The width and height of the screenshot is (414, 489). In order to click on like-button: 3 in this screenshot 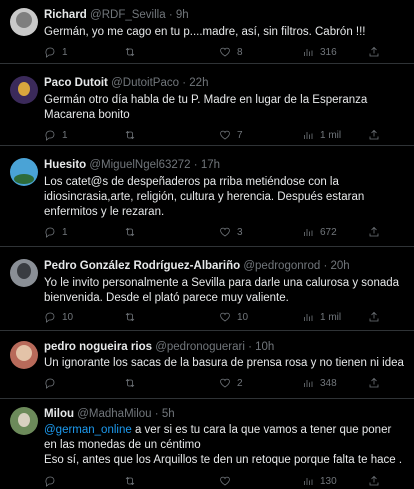, I will do `click(231, 232)`.